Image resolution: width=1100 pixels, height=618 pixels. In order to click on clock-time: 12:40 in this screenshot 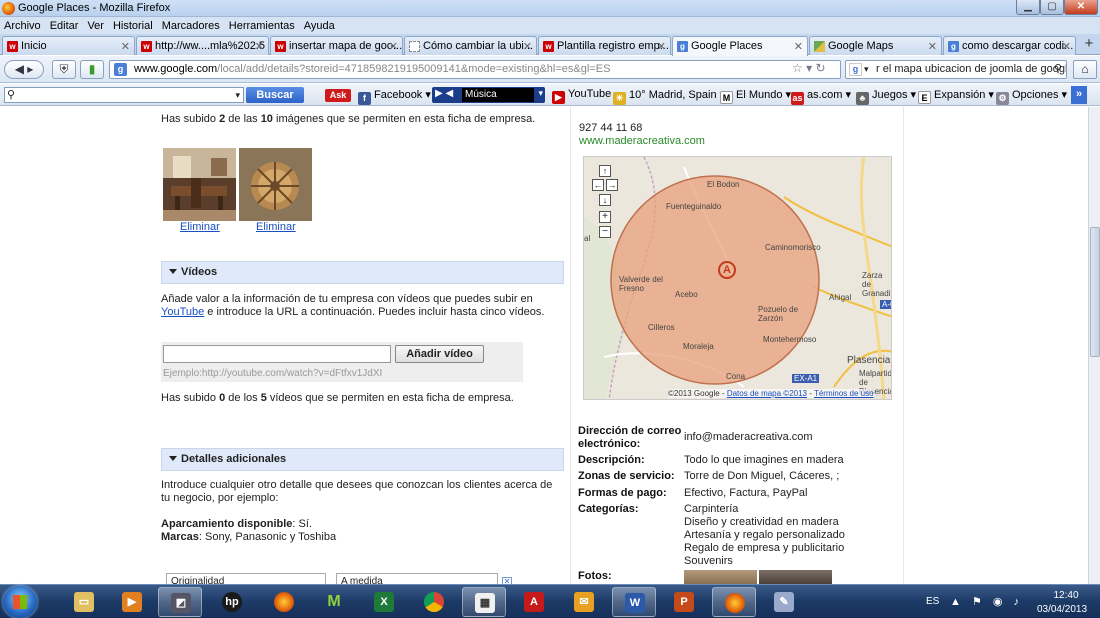, I will do `click(1066, 595)`.